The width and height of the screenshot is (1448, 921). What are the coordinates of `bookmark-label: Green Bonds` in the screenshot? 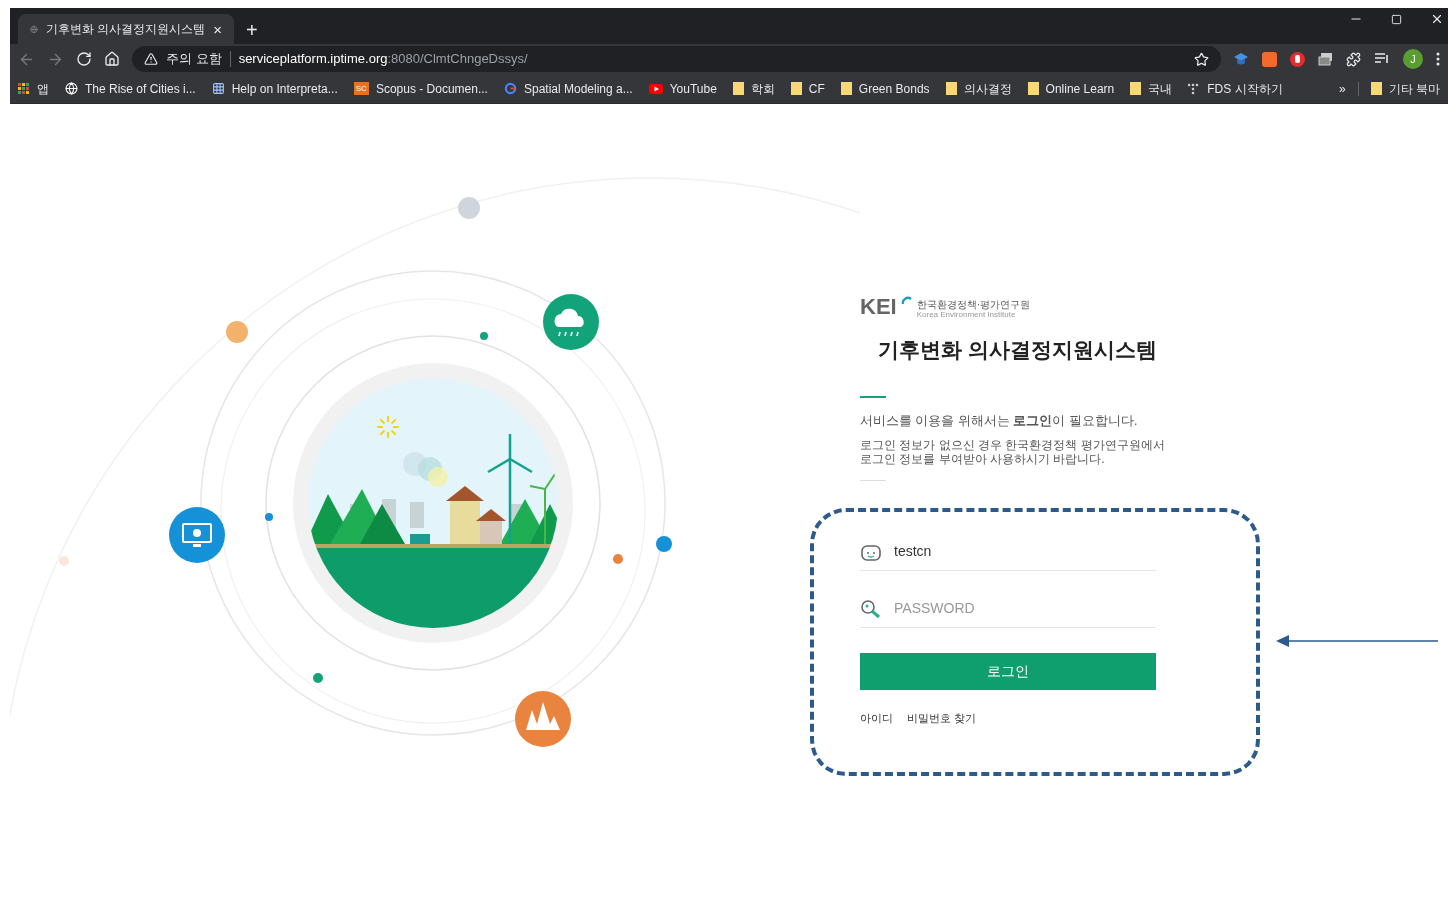 It's located at (894, 89).